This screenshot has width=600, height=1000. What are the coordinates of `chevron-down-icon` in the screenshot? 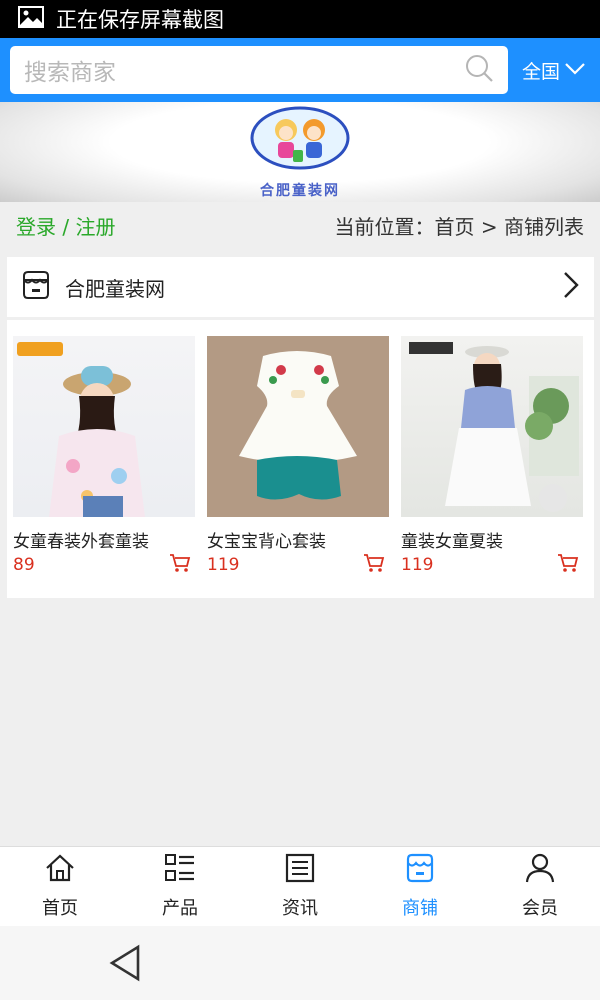 It's located at (573, 70).